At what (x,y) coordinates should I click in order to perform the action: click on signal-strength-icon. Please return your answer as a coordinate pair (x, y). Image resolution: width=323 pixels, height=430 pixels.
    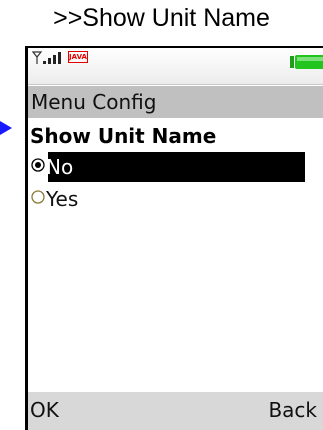
    Looking at the image, I should click on (46, 57).